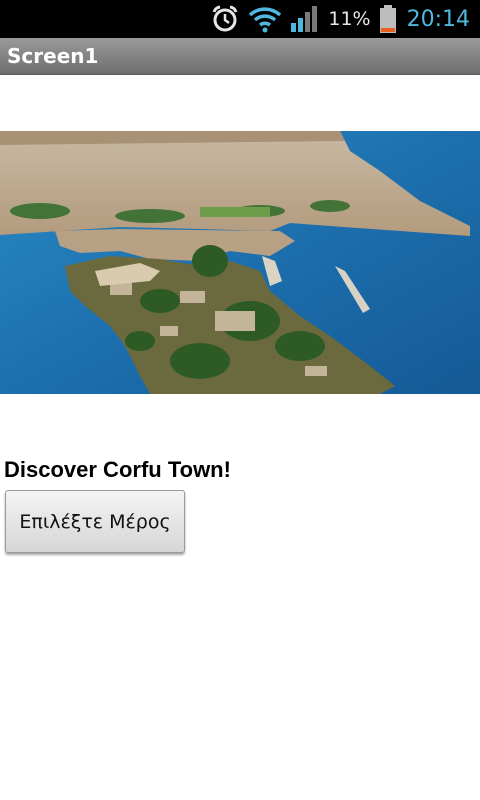  What do you see at coordinates (305, 19) in the screenshot?
I see `signal-icon` at bounding box center [305, 19].